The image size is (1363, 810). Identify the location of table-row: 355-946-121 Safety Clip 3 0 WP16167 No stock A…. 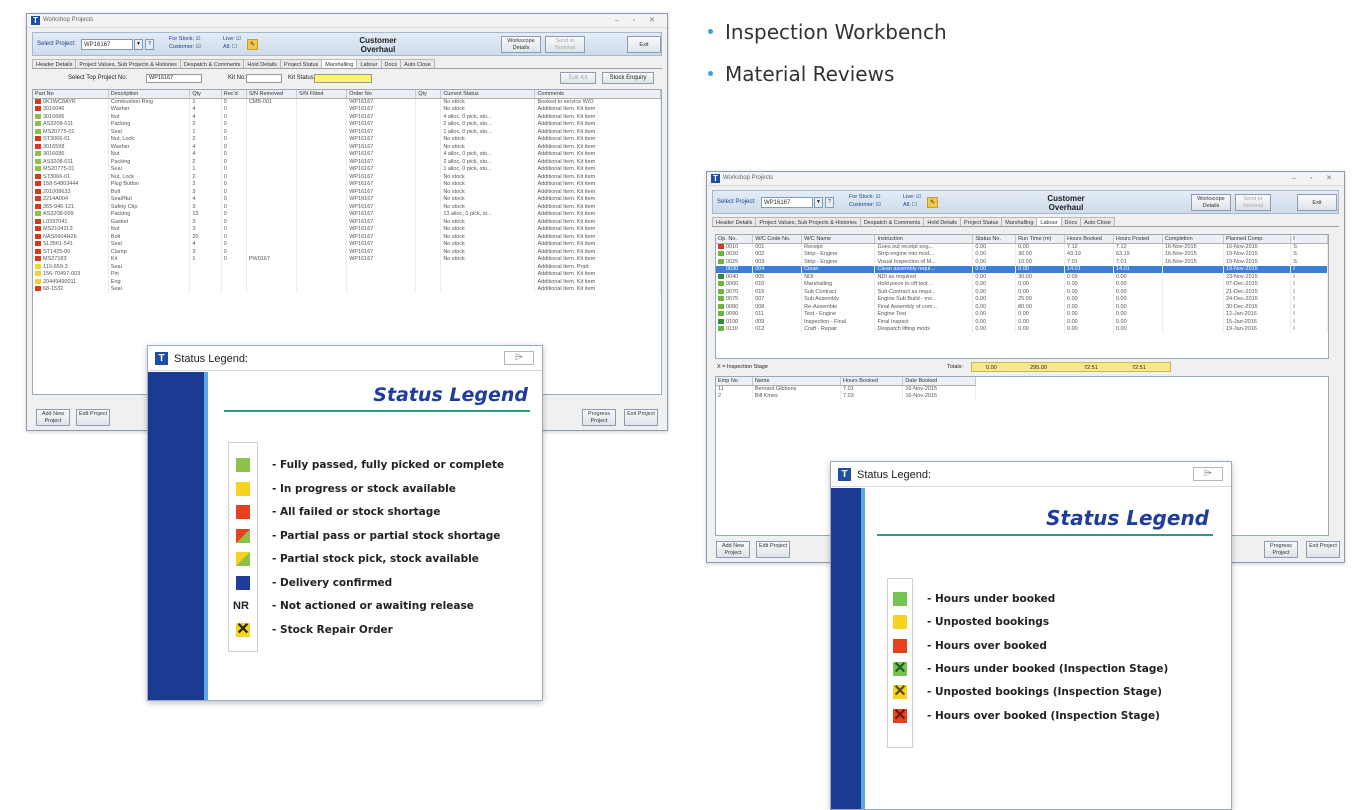
(347, 207).